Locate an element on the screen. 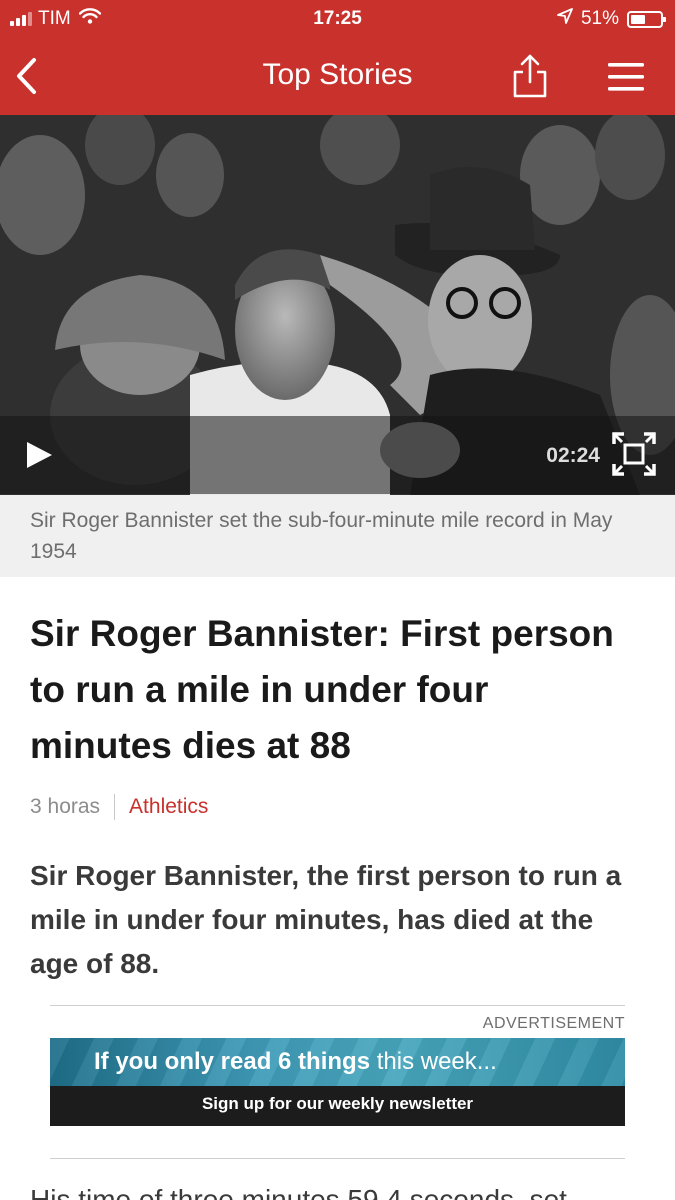  status-bar: TIM 17:25 51% is located at coordinates (337, 19).